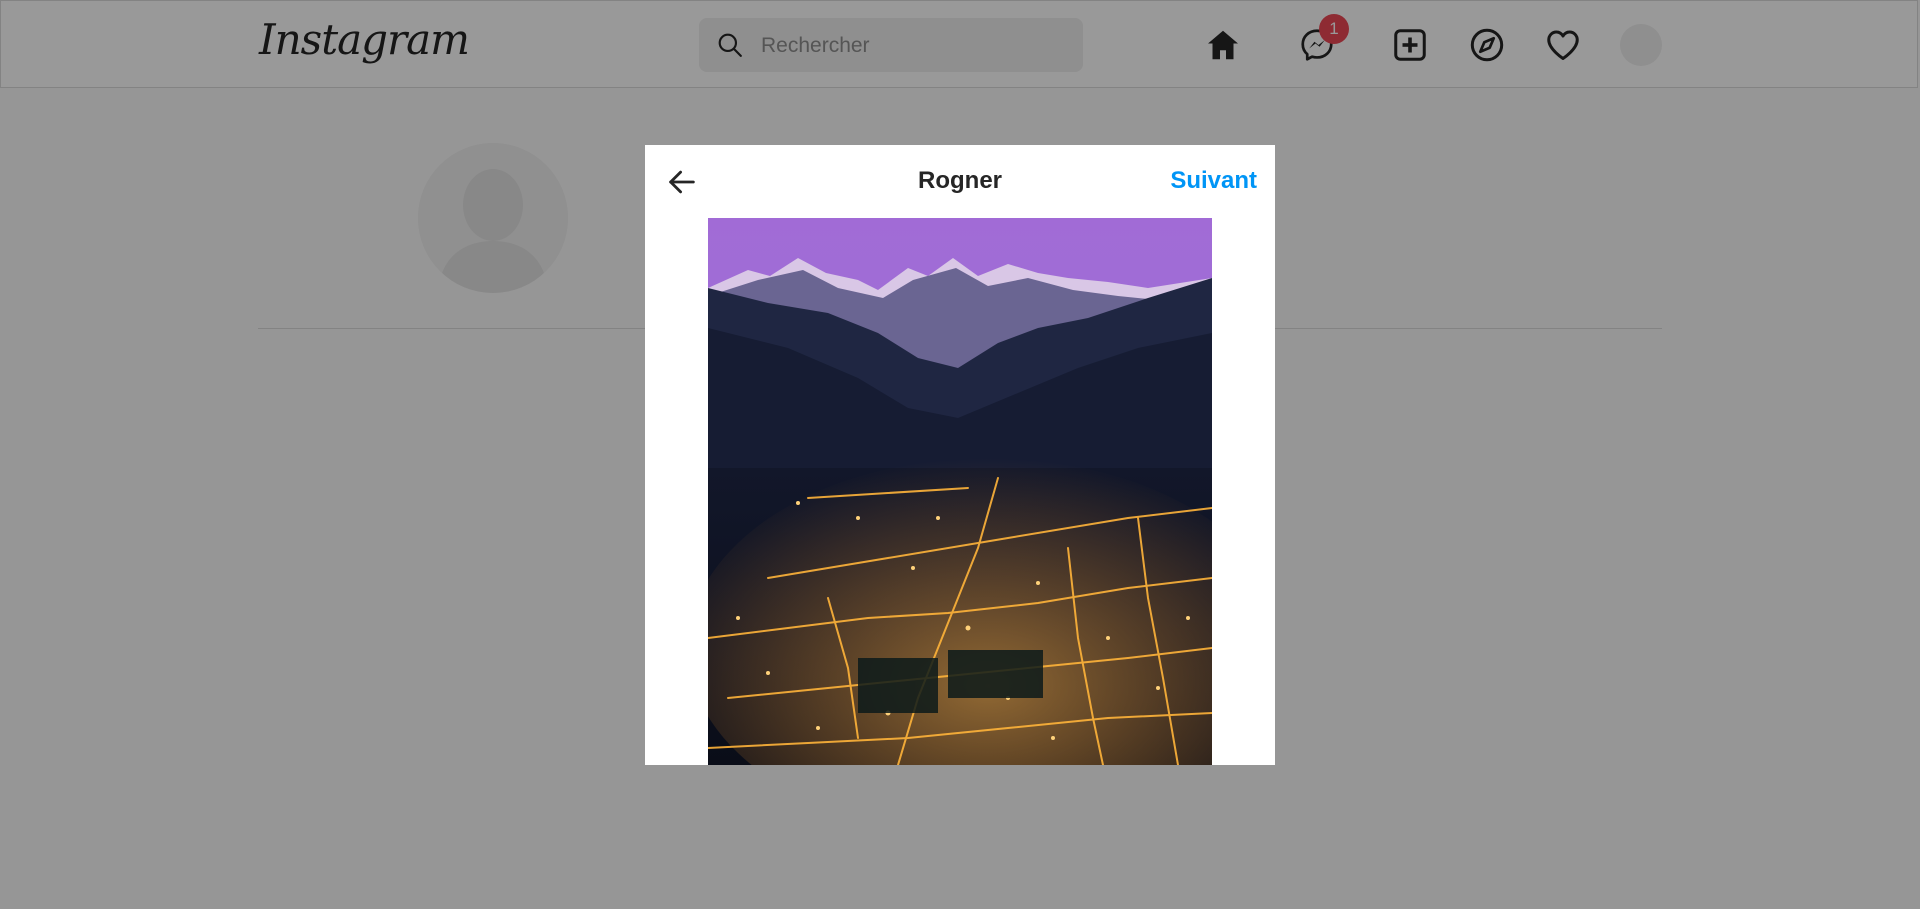 The height and width of the screenshot is (909, 1920). What do you see at coordinates (960, 181) in the screenshot?
I see `crop-dialog-header: Rogner Suivant` at bounding box center [960, 181].